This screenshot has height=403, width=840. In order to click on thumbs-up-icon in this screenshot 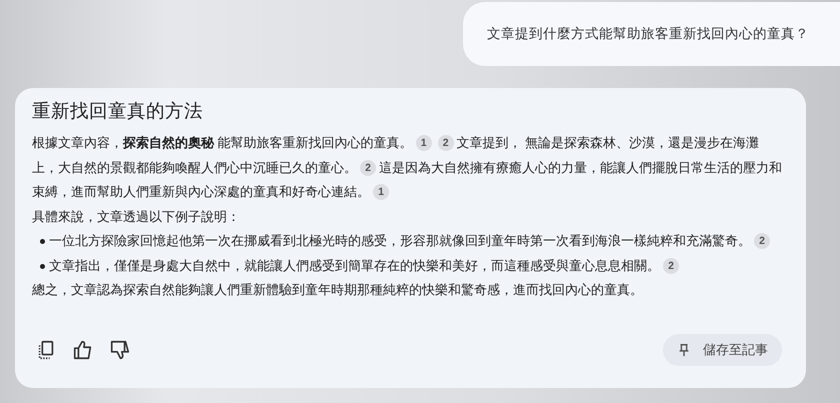, I will do `click(83, 350)`.